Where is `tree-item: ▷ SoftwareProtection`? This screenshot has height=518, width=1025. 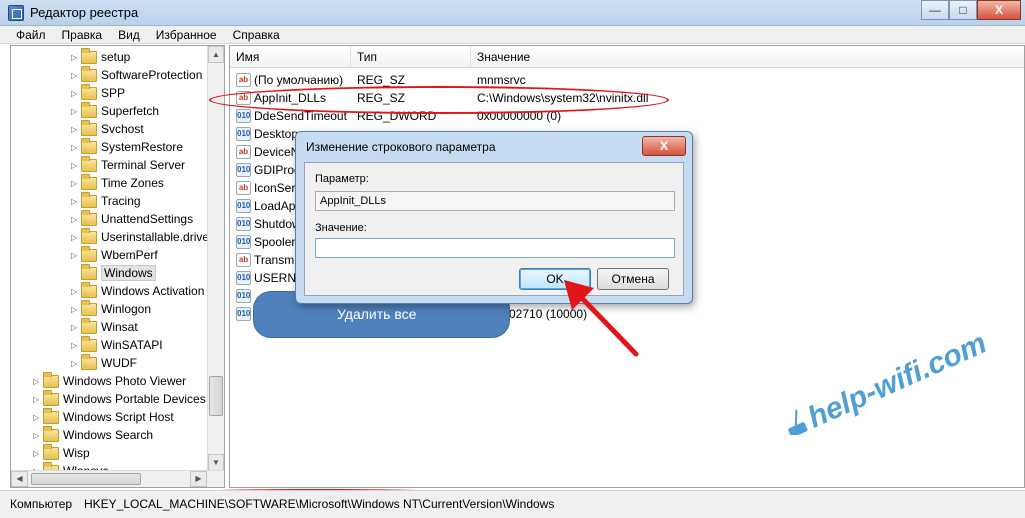
tree-item: ▷ SoftwareProtection is located at coordinates (137, 74).